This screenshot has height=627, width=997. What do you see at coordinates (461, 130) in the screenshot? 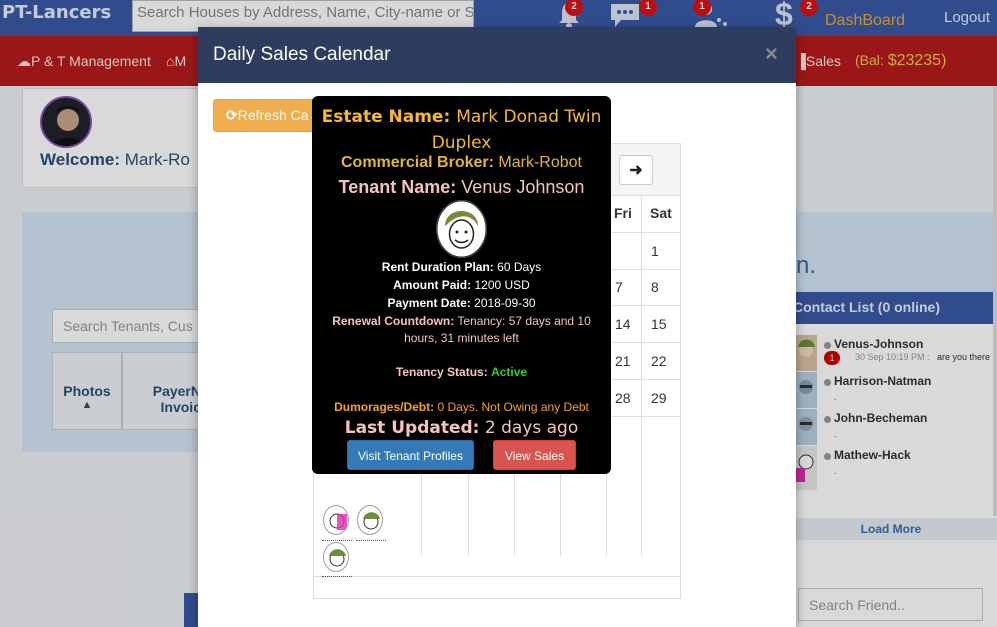
I see `estate-name: Estate Name: Mark Donad Twin Duplex` at bounding box center [461, 130].